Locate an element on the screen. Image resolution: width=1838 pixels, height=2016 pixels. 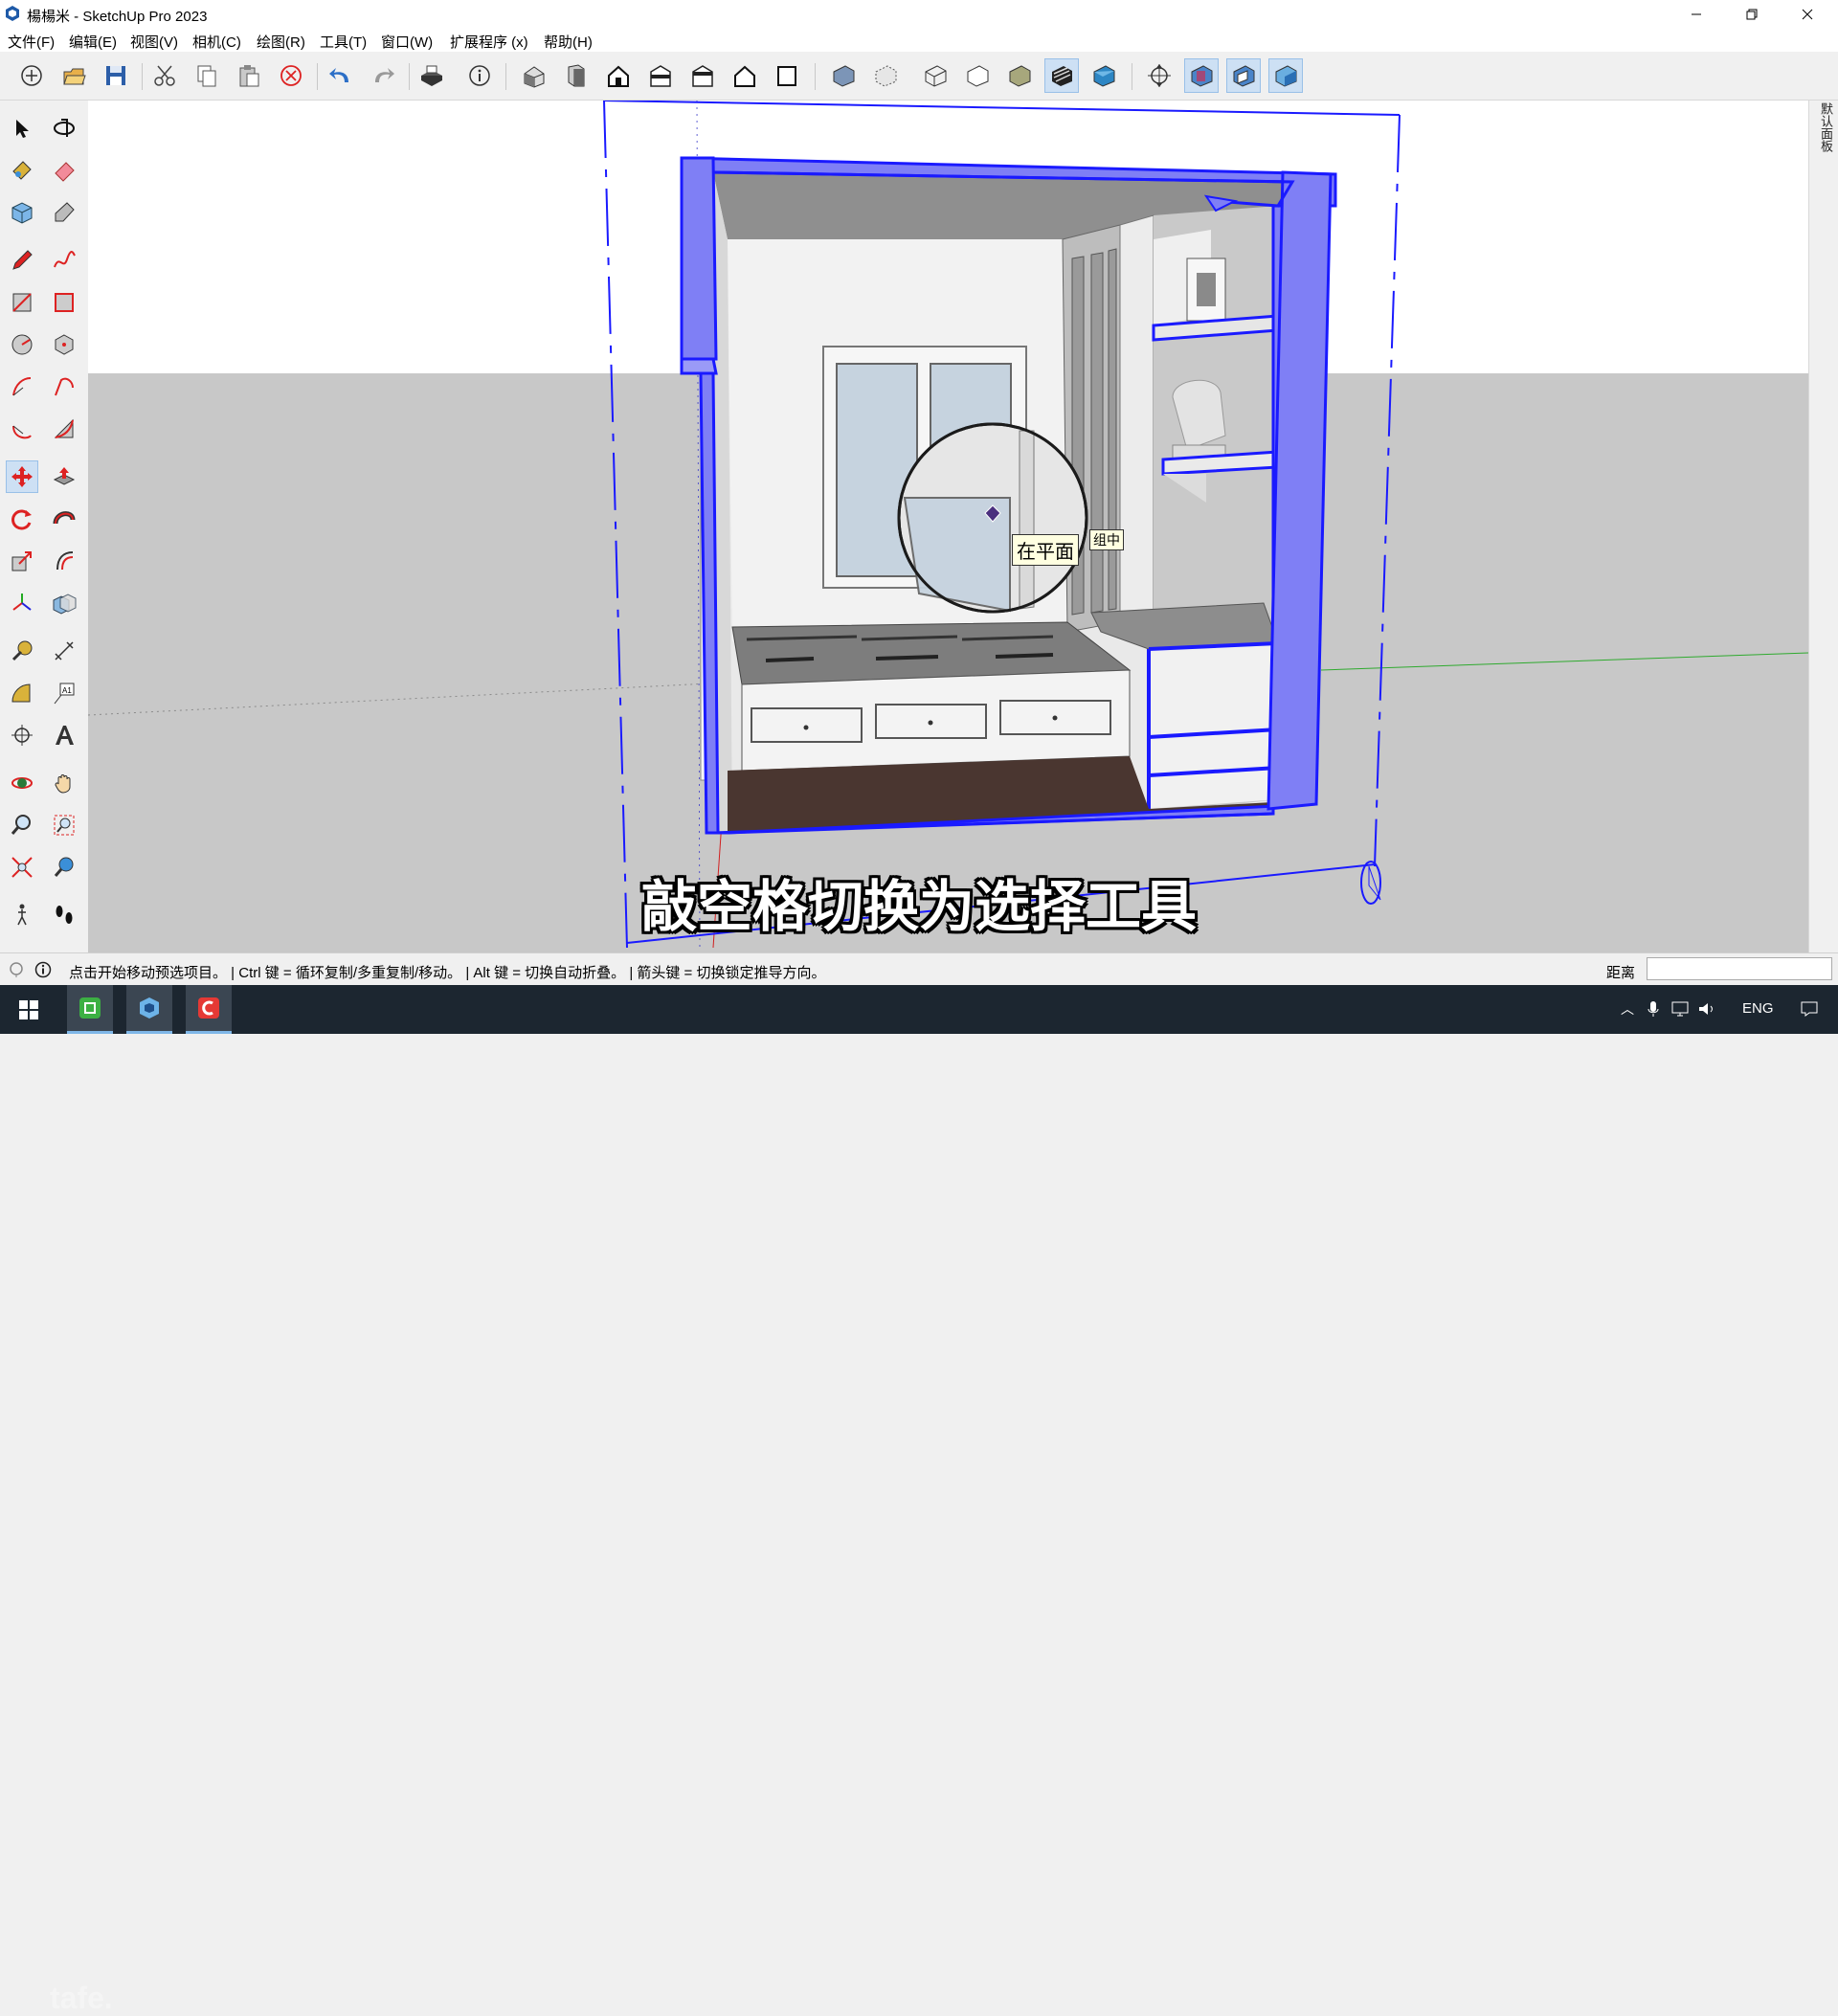
two-point-arc-tool is located at coordinates (64, 387).